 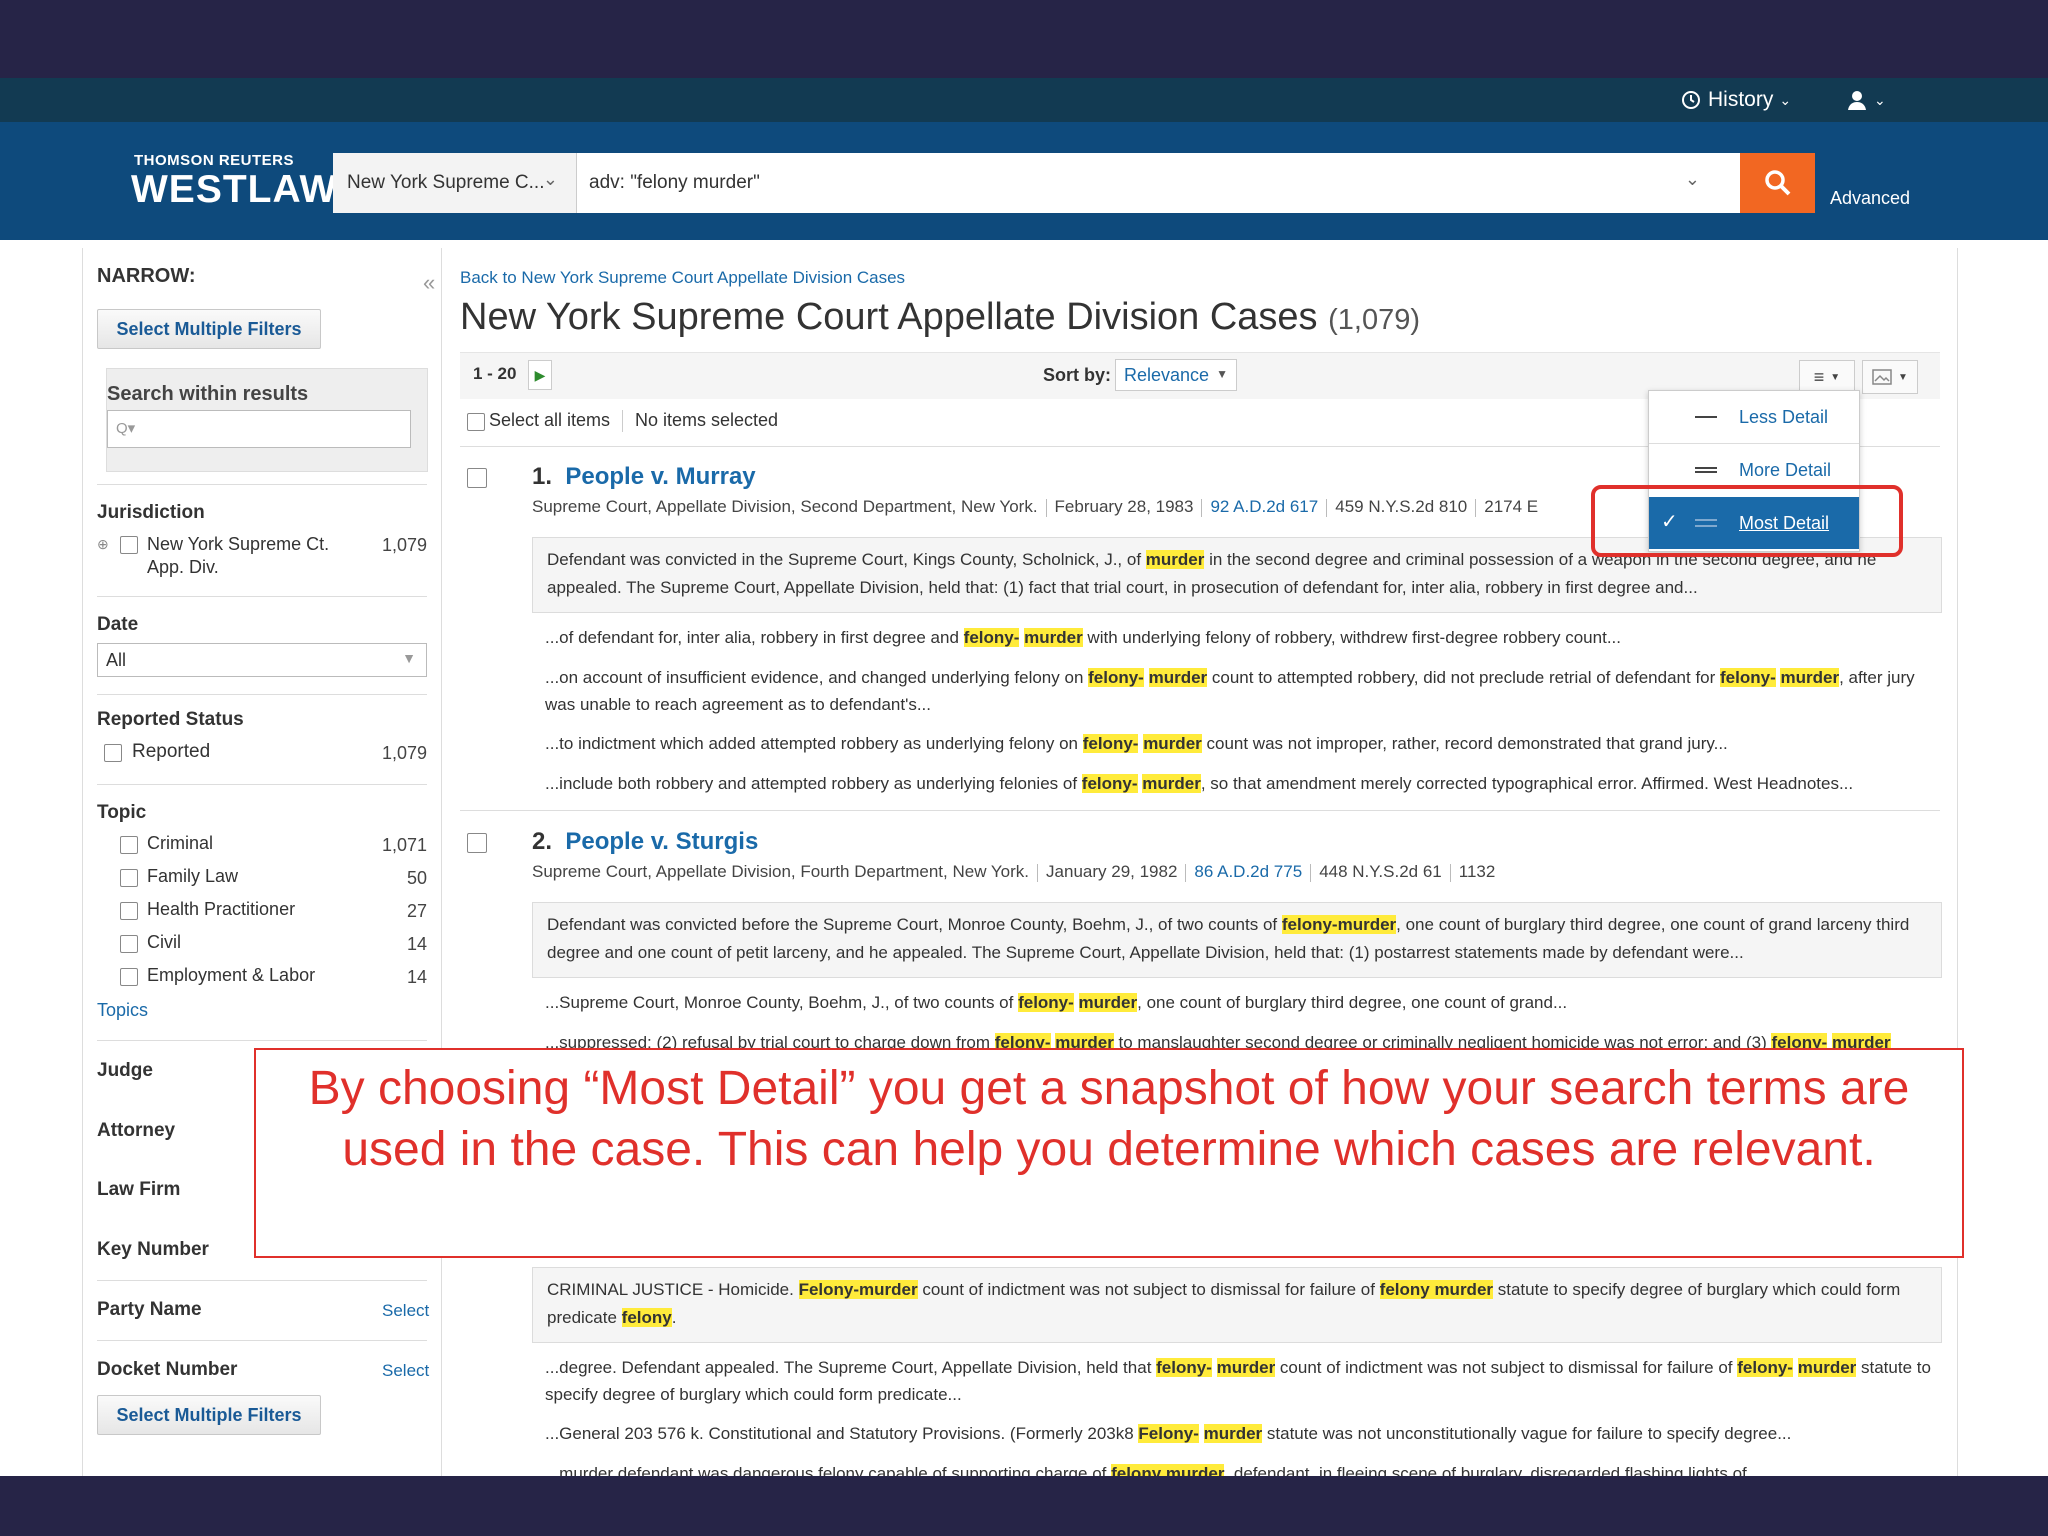 I want to click on result-number: 1., so click(x=542, y=476).